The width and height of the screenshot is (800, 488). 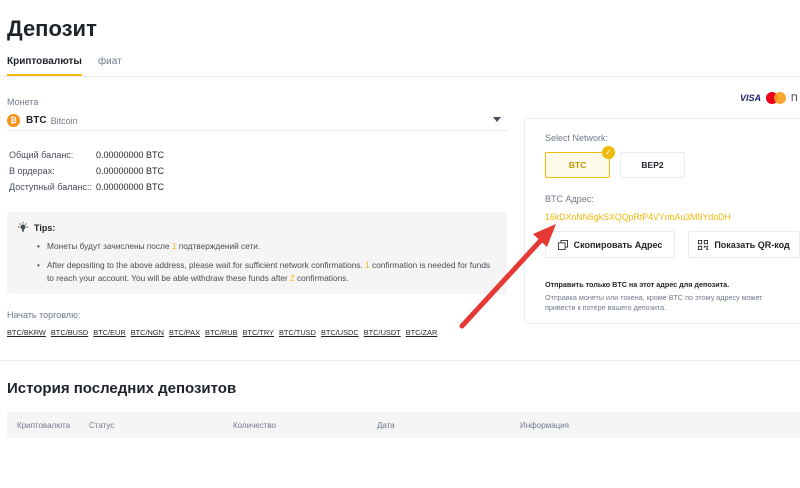 I want to click on balance-total: Общий баланс: 0.00000000 BTC, so click(x=86, y=155).